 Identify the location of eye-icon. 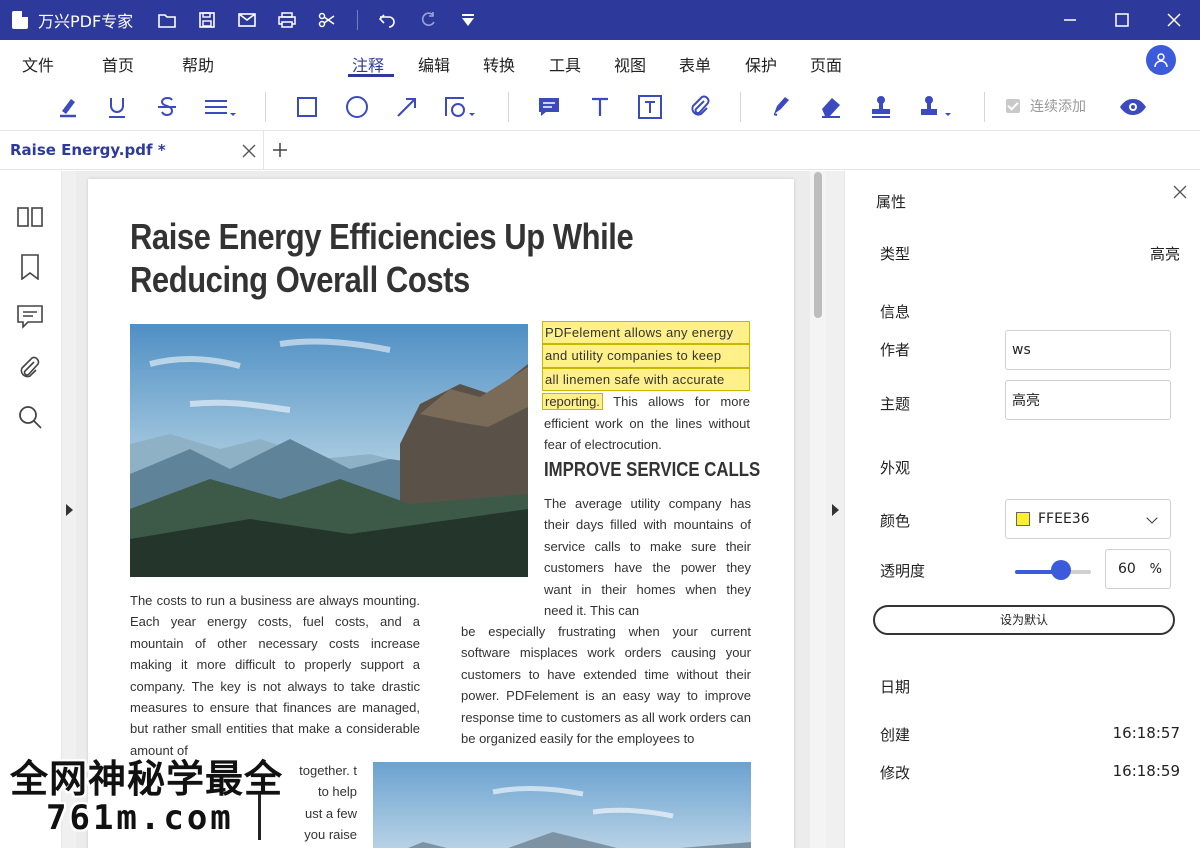
(1133, 107).